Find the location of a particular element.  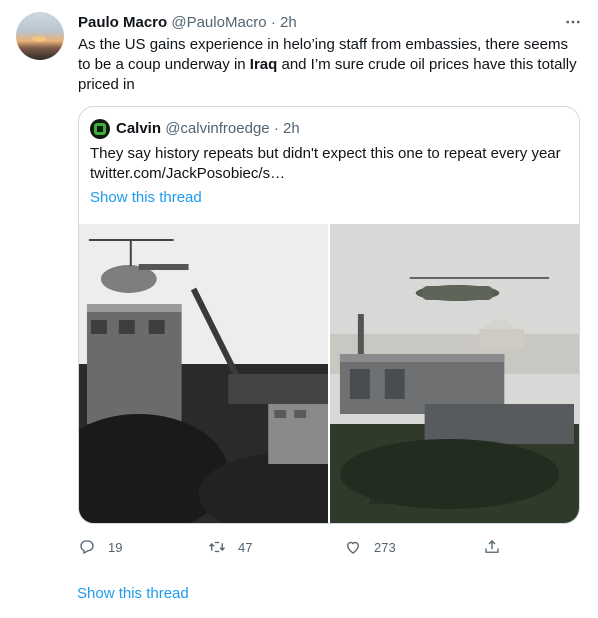

reply-count: 19 is located at coordinates (115, 547).